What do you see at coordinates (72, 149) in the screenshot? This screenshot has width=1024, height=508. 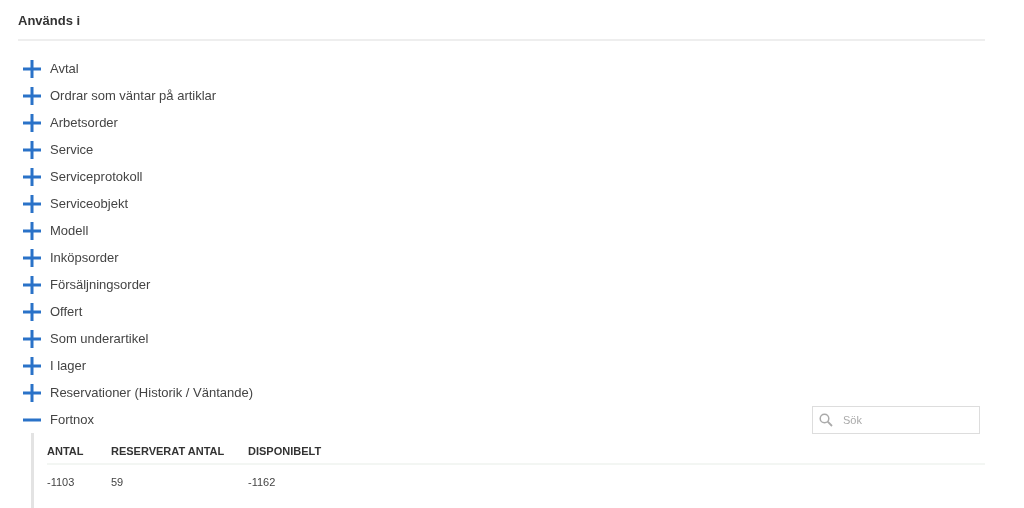 I see `group-label: Service` at bounding box center [72, 149].